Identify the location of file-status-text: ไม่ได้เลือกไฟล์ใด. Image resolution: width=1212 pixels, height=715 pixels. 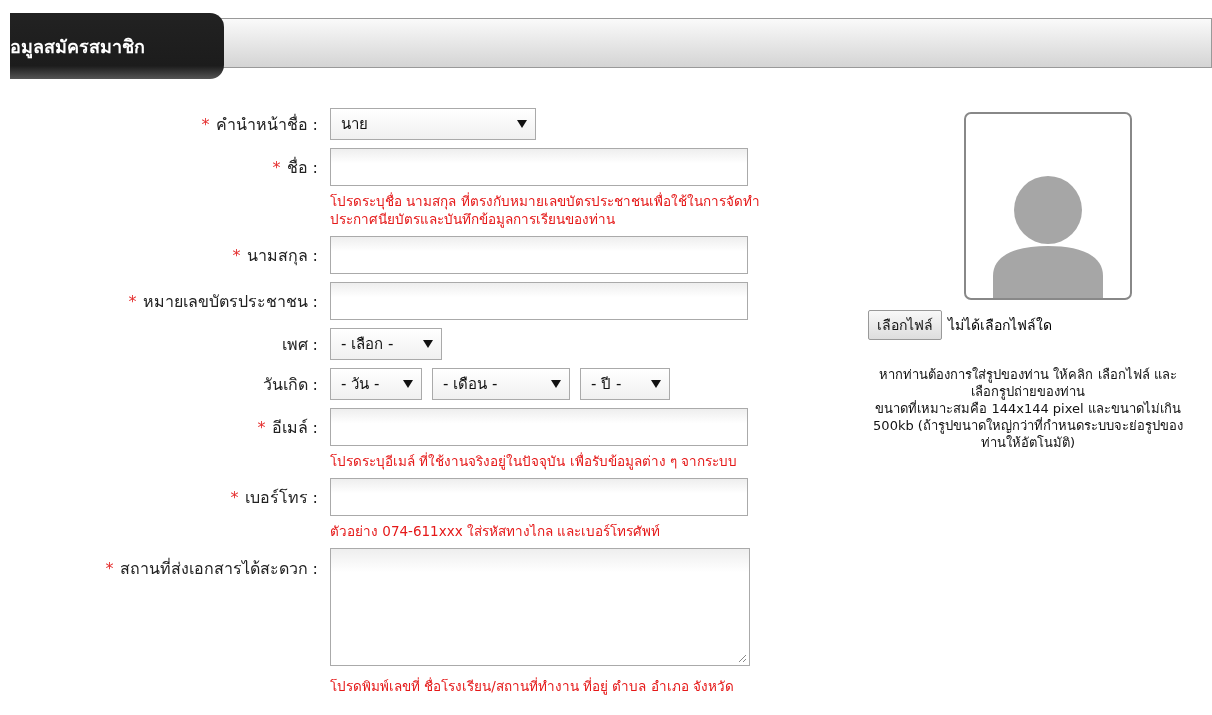
(1000, 325).